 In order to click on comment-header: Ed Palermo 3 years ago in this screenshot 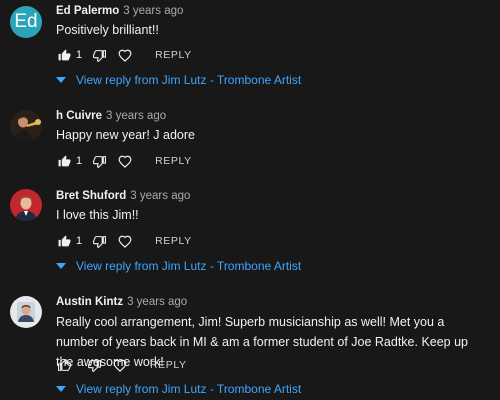, I will do `click(119, 11)`.